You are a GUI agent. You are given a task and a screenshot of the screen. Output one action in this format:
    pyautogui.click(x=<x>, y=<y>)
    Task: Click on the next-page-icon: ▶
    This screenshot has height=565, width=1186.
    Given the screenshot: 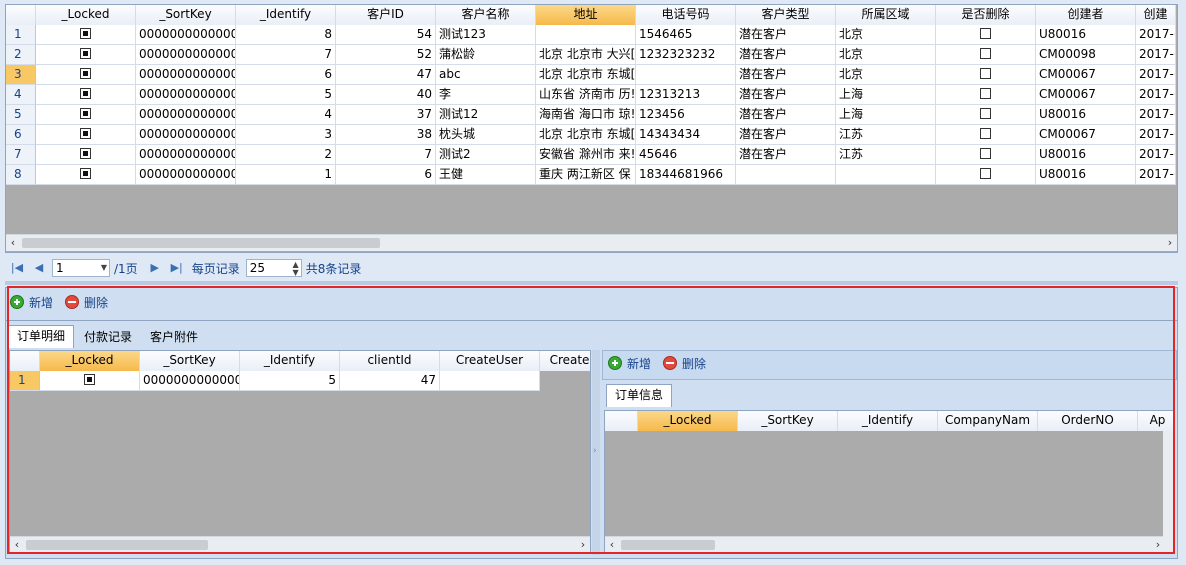 What is the action you would take?
    pyautogui.click(x=155, y=268)
    